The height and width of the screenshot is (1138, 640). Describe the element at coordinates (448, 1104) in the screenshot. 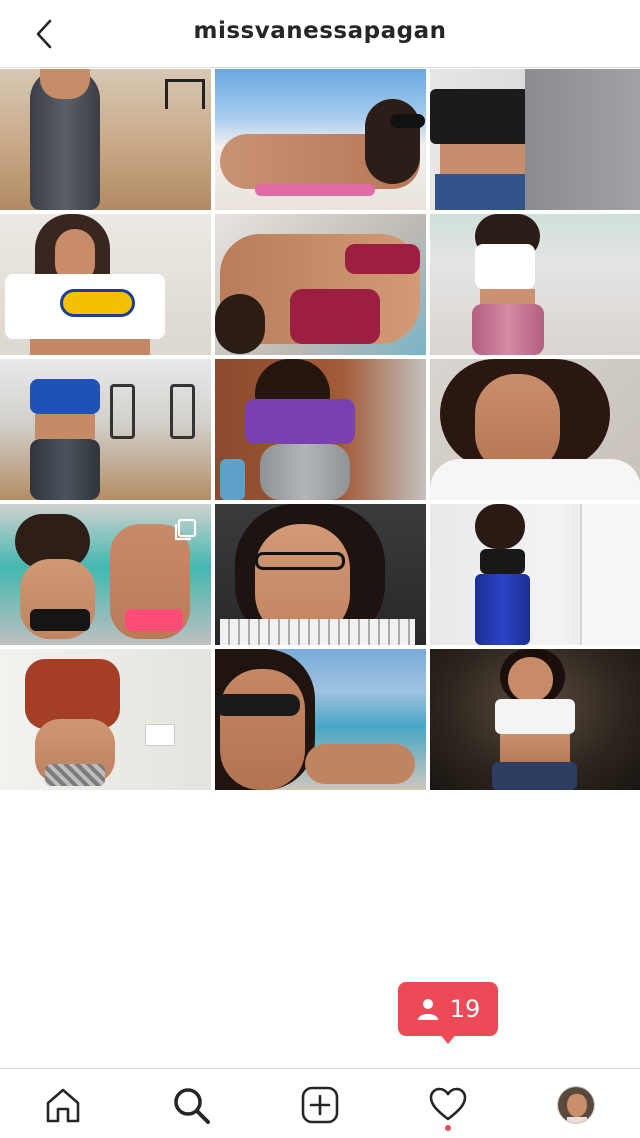

I see `heart-icon` at that location.